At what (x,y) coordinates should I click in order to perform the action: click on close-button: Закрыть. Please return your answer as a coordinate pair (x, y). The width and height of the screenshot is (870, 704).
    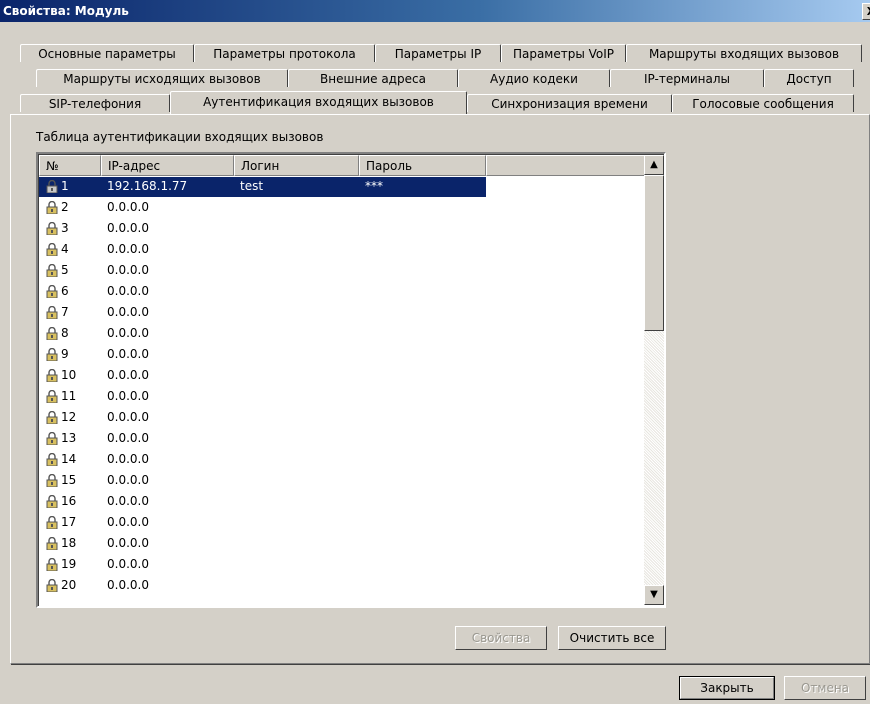
    Looking at the image, I should click on (727, 688).